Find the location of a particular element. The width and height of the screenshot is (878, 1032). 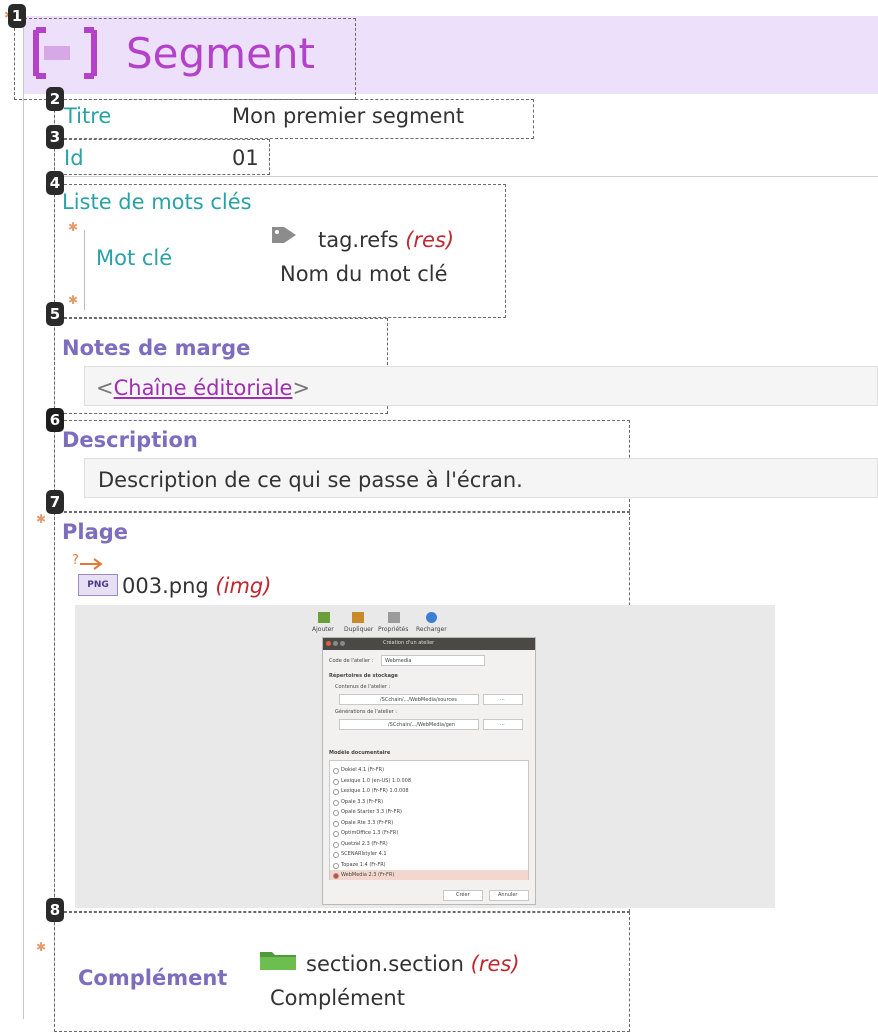

complement-label: Complément is located at coordinates (153, 978).